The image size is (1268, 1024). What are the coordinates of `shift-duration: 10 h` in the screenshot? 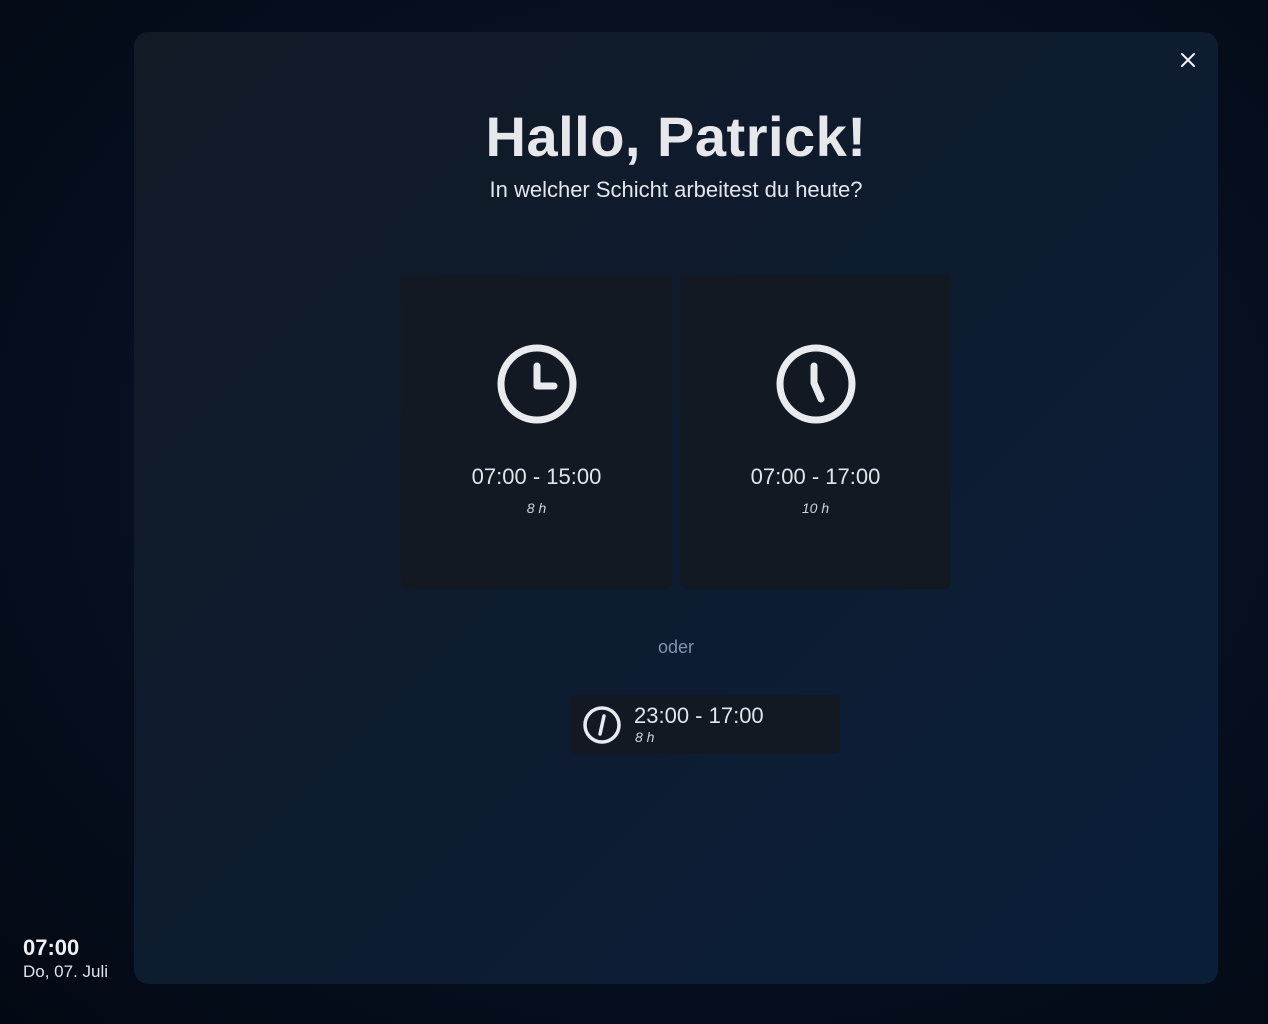 It's located at (815, 508).